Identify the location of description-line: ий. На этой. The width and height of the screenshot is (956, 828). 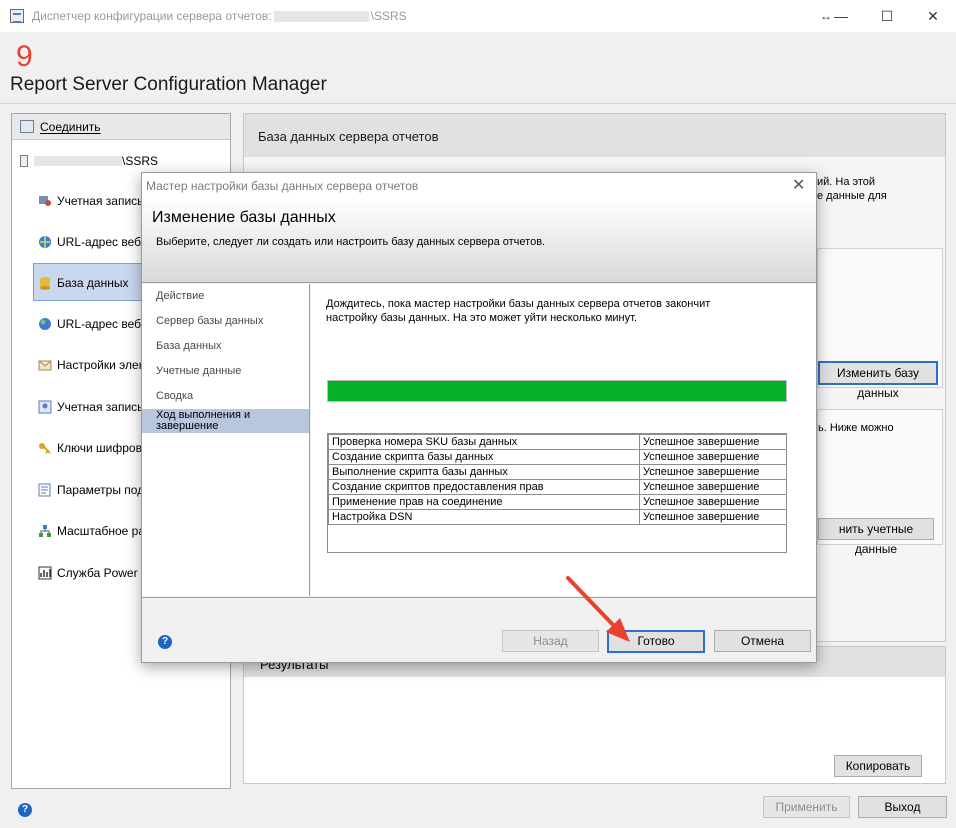
(846, 182).